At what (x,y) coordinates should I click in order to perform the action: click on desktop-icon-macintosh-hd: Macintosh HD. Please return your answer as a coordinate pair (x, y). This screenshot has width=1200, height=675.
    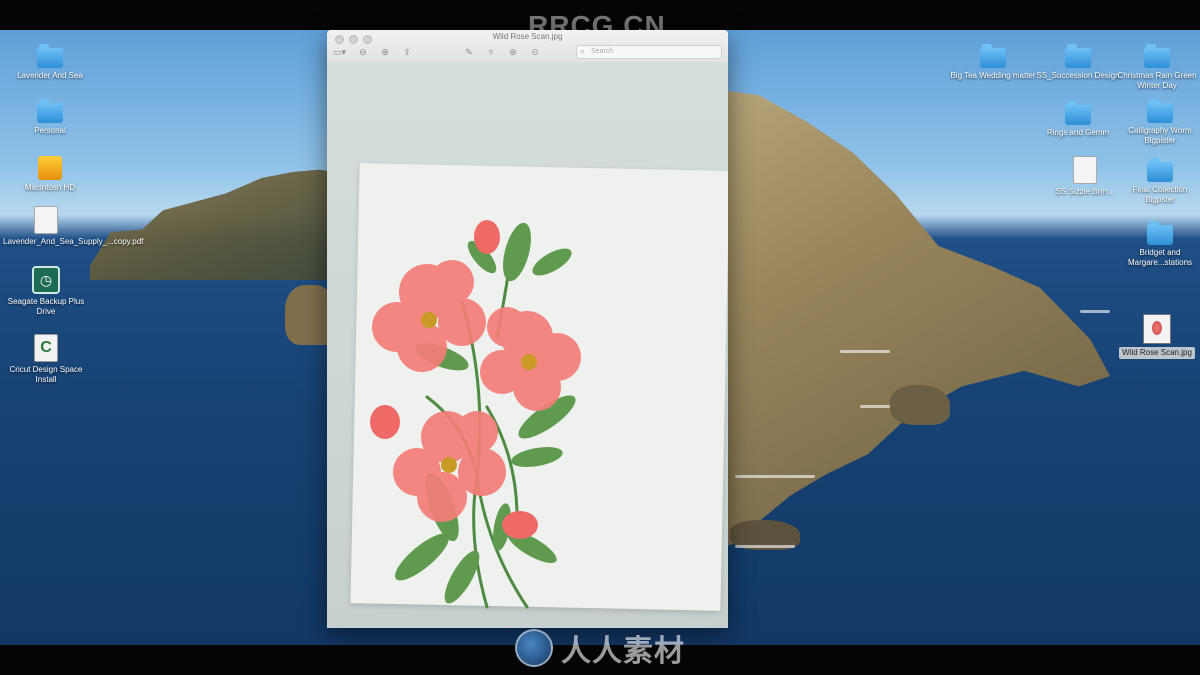
    Looking at the image, I should click on (50, 174).